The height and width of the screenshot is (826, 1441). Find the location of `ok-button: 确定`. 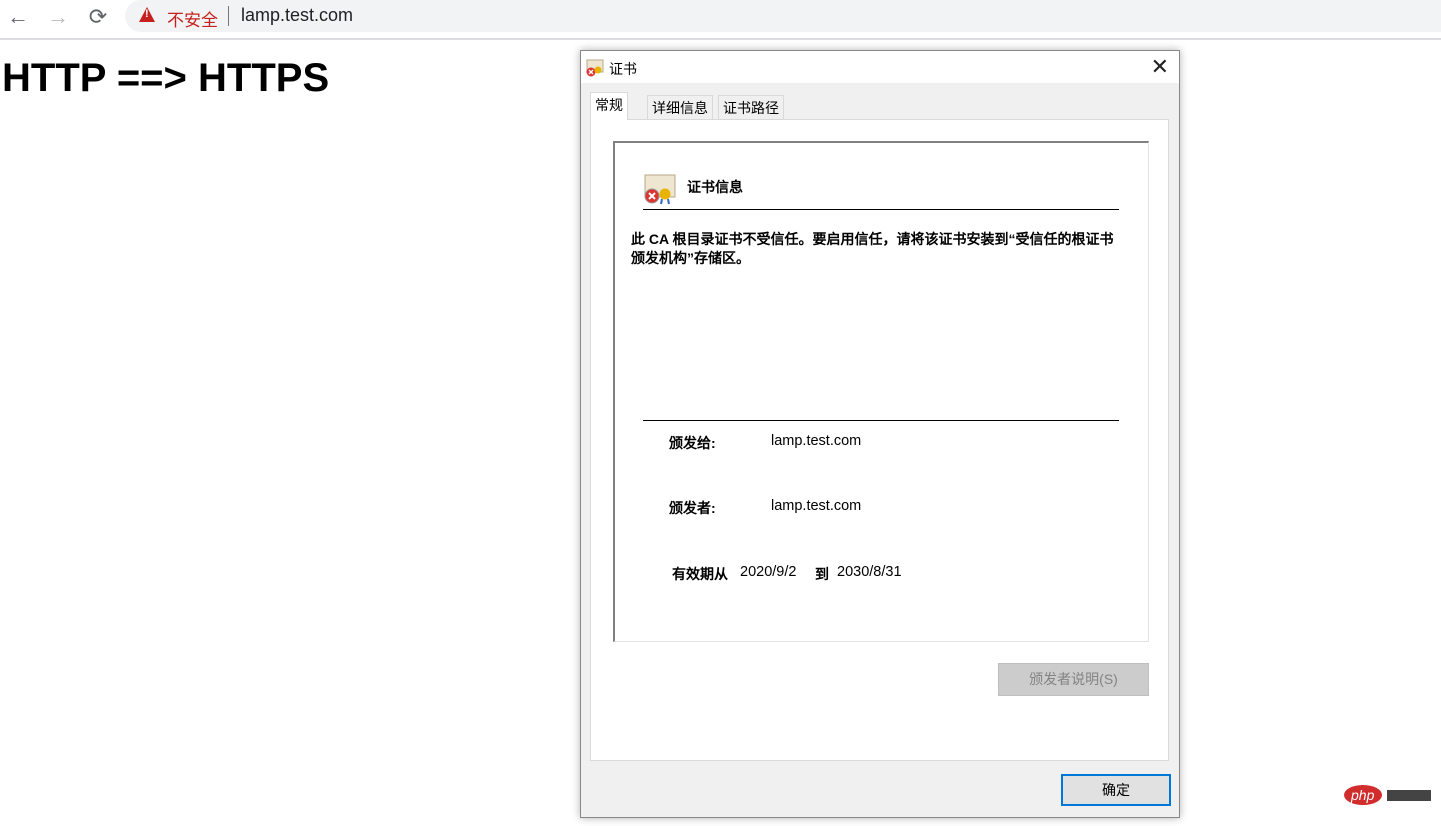

ok-button: 确定 is located at coordinates (1116, 790).